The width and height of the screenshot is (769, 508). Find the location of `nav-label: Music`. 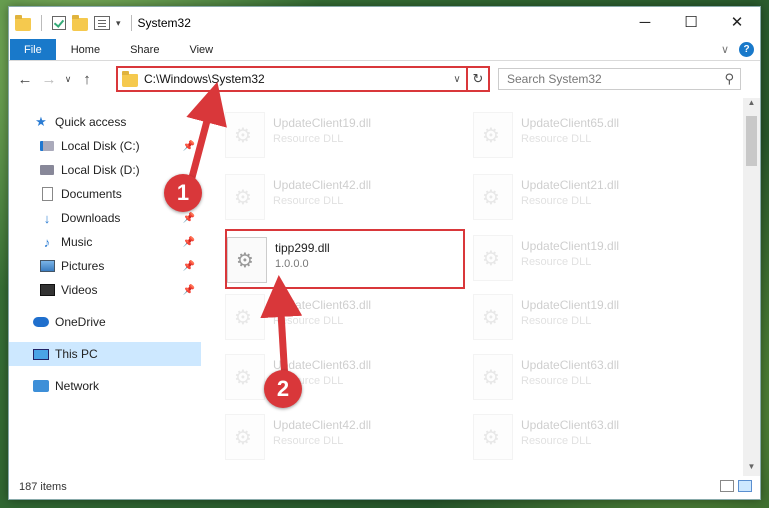

nav-label: Music is located at coordinates (77, 242).